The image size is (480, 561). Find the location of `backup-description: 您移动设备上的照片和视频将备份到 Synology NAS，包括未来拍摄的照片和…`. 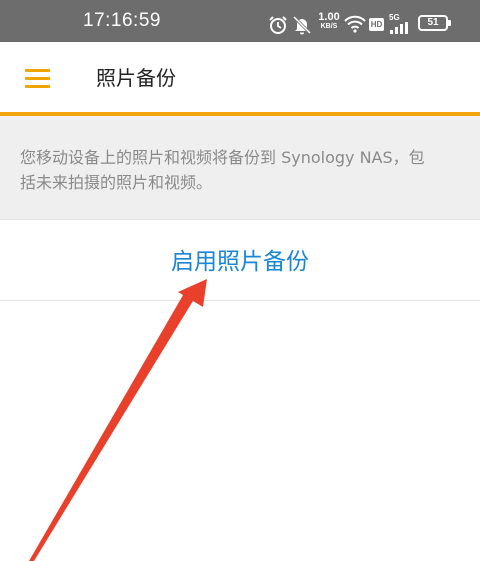

backup-description: 您移动设备上的照片和视频将备份到 Synology NAS，包括未来拍摄的照片和… is located at coordinates (222, 170).